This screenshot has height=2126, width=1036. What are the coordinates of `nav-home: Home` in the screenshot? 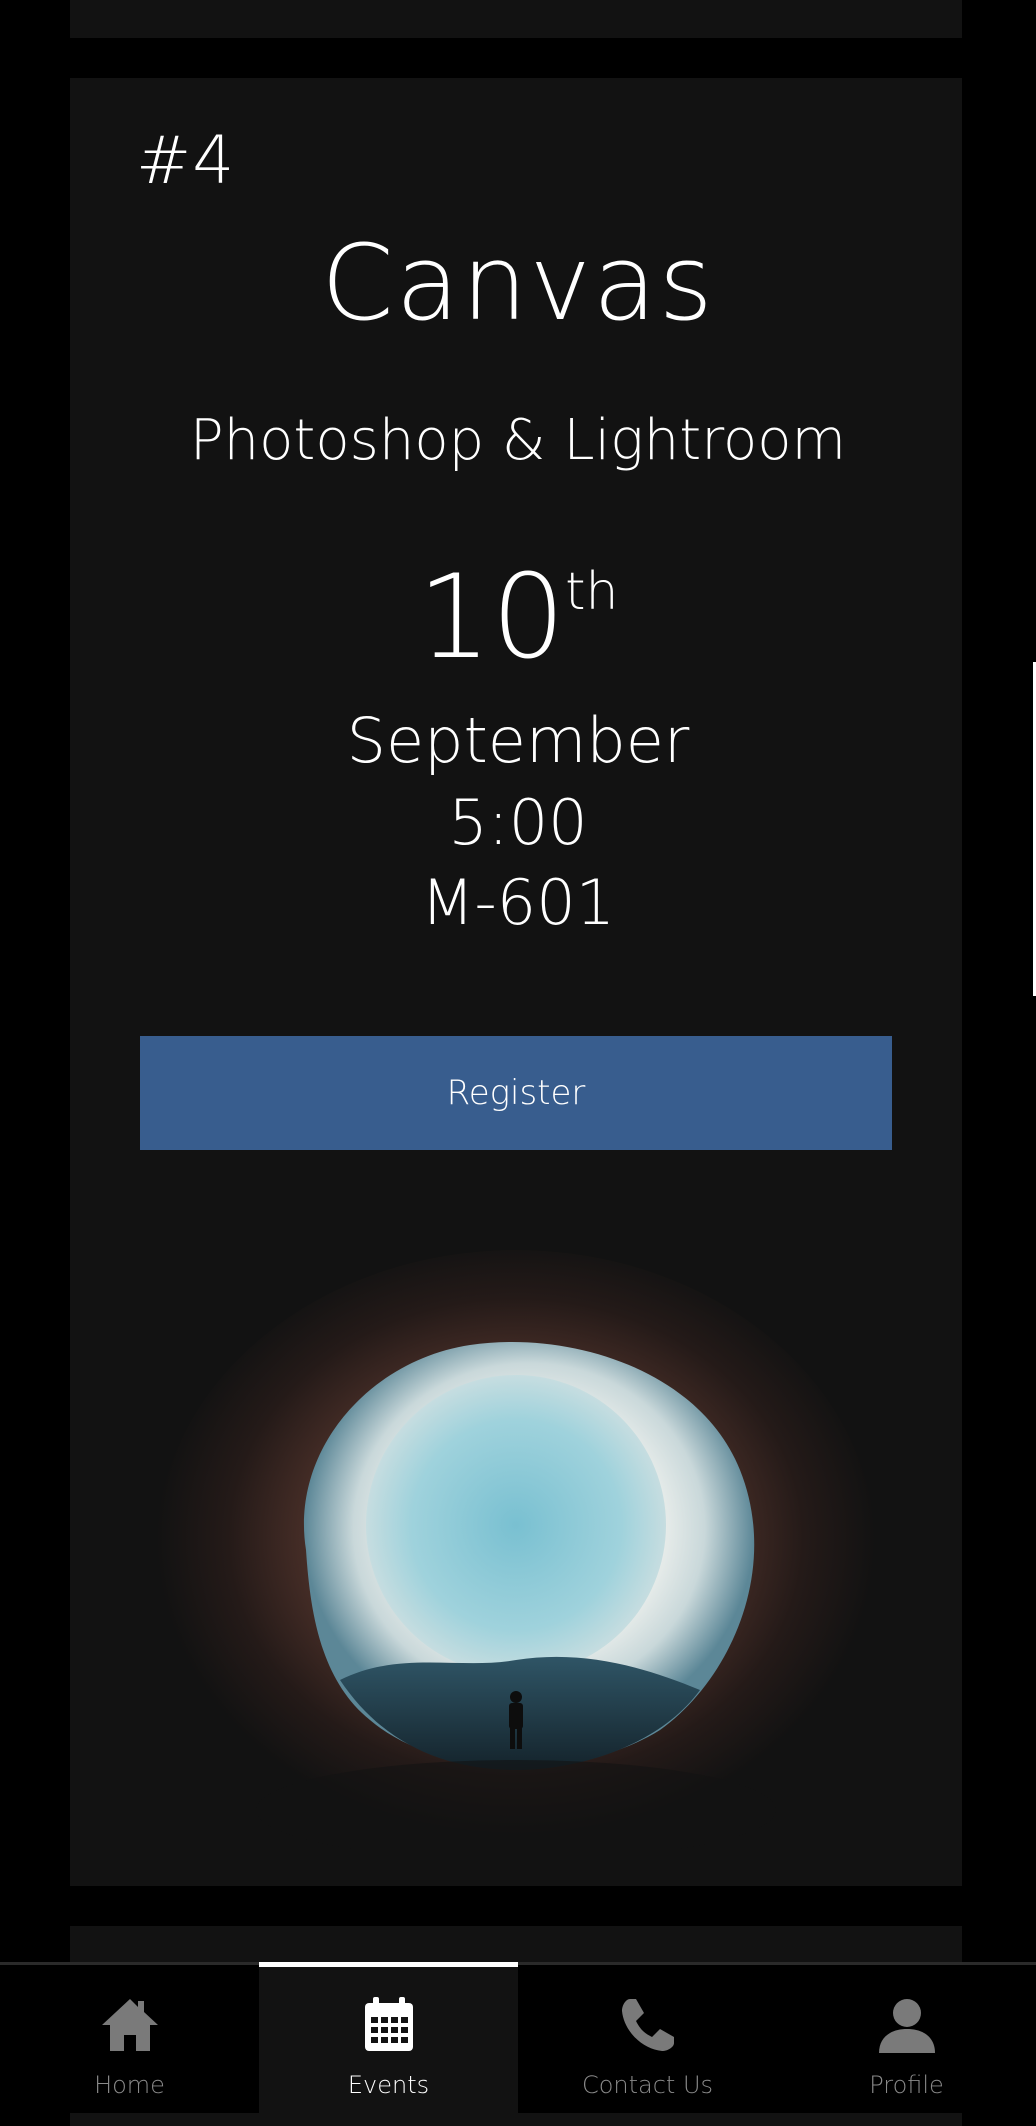 It's located at (129, 2039).